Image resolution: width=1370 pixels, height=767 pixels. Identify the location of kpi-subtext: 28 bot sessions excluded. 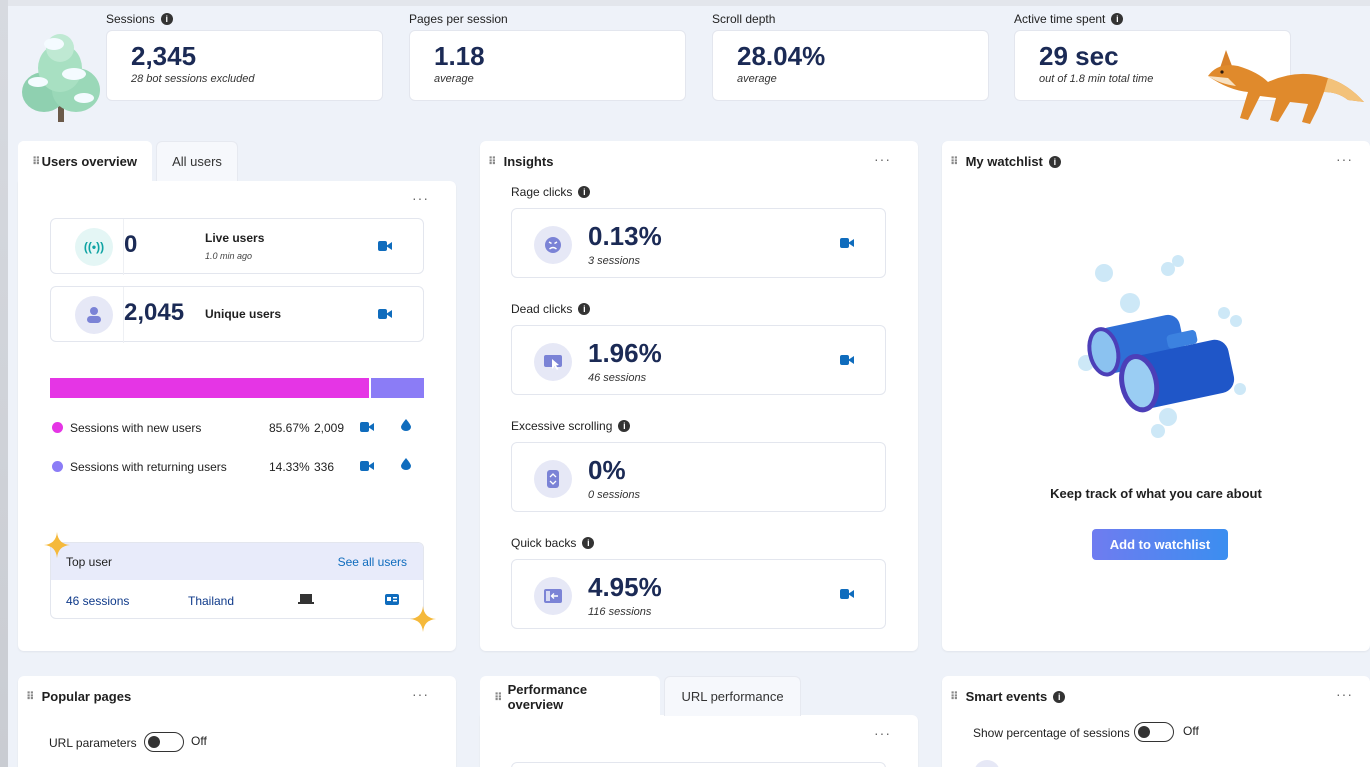
(193, 79).